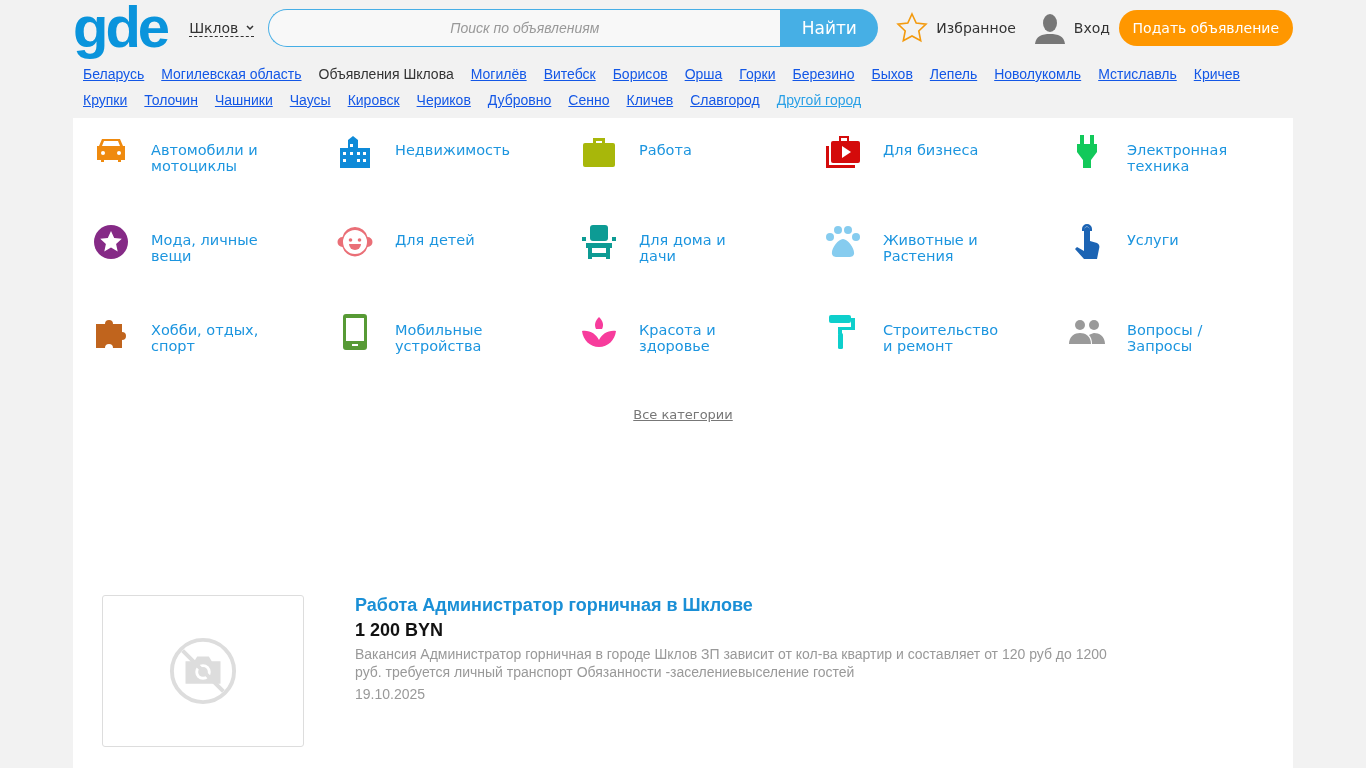  I want to click on listing-title: Работа Администратор горничная в Шклове, so click(554, 605).